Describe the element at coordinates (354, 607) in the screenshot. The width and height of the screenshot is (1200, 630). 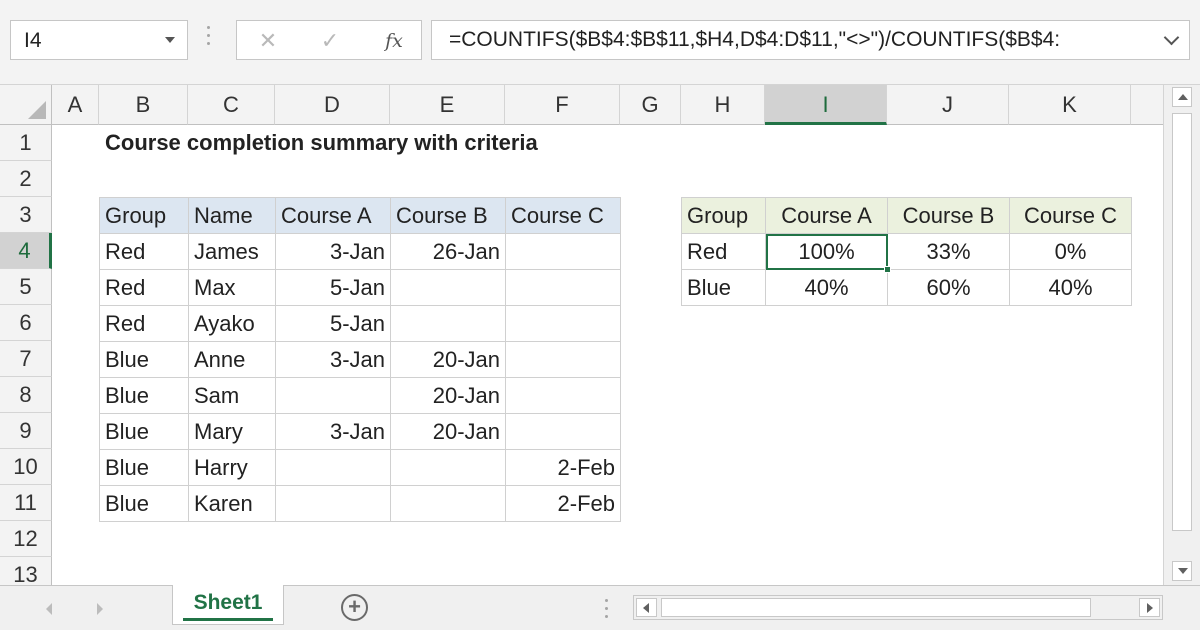
I see `add-sheet-icon: +` at that location.